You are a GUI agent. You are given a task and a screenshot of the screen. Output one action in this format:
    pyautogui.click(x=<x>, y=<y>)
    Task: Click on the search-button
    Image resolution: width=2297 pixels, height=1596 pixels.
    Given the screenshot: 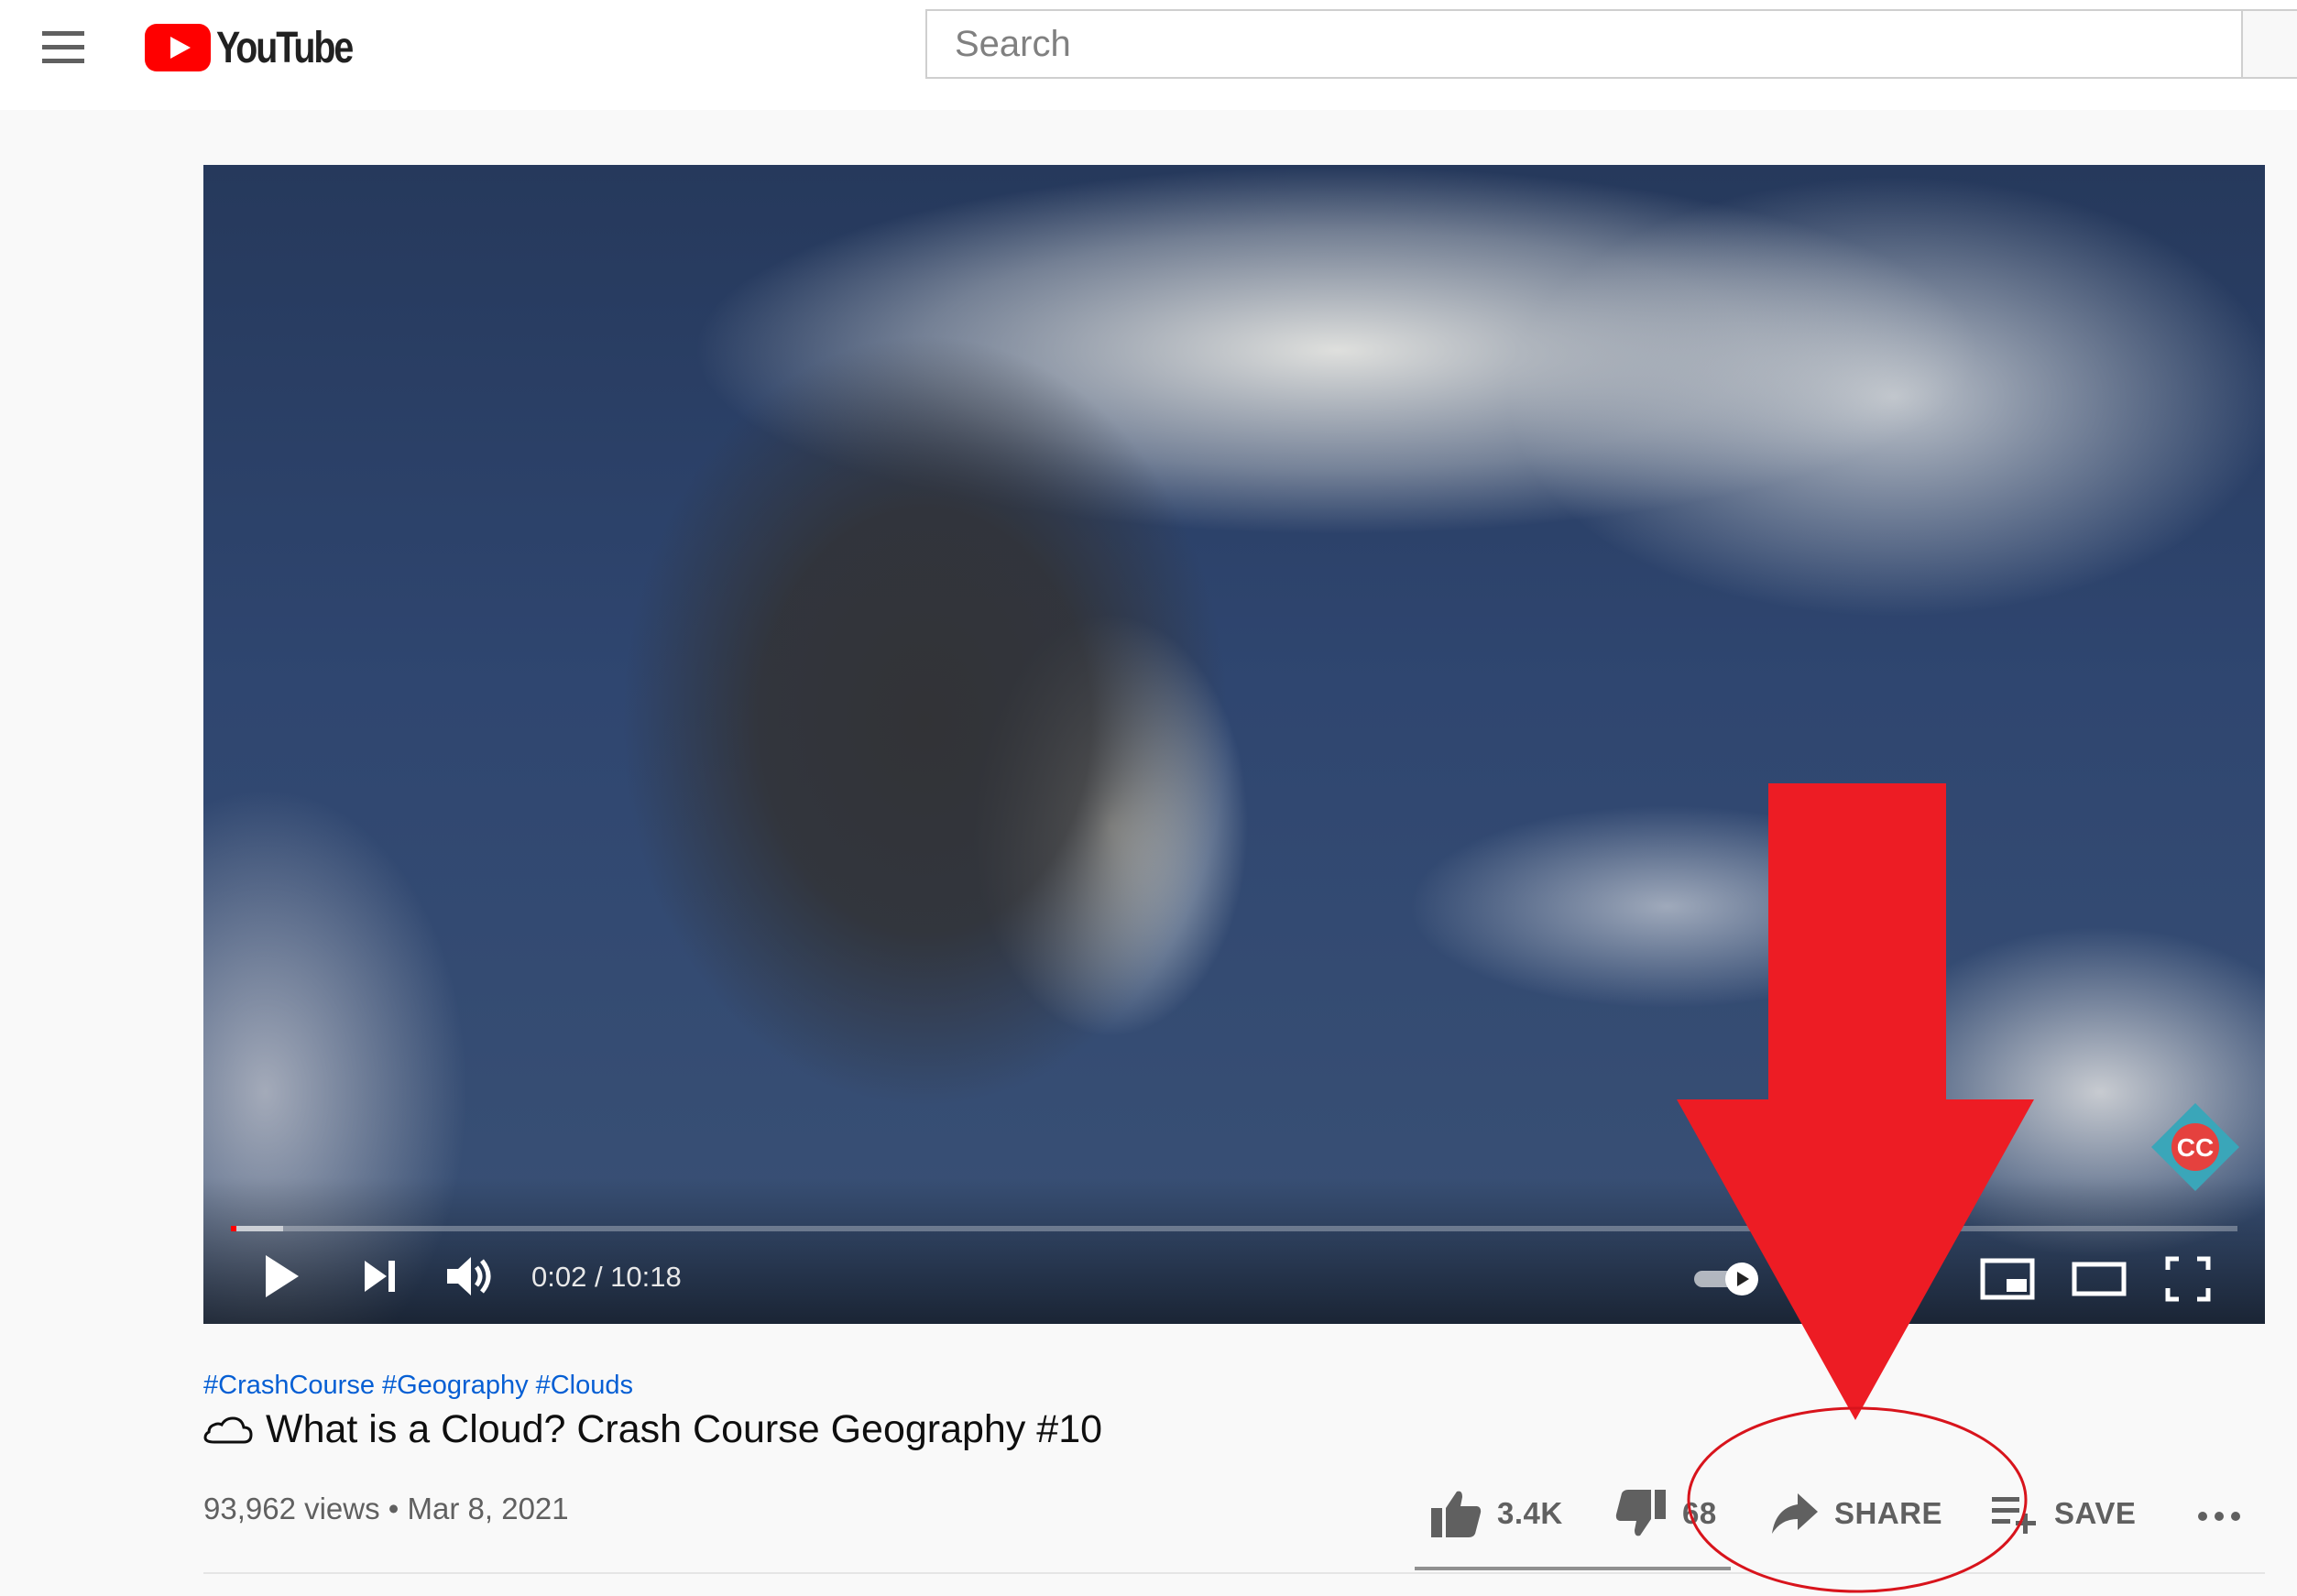 What is the action you would take?
    pyautogui.click(x=2269, y=44)
    